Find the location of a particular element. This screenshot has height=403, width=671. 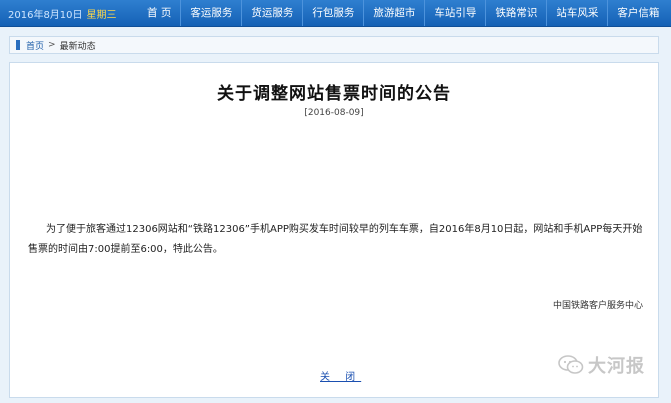

current-date: 2016年8月10日 星期三 is located at coordinates (66, 13).